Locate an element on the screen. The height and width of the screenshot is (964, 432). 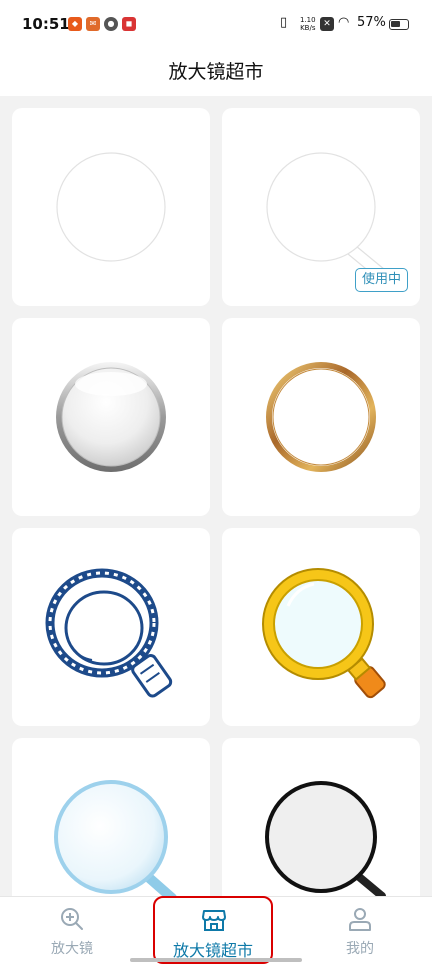
magnifier-plus-icon is located at coordinates (72, 919).